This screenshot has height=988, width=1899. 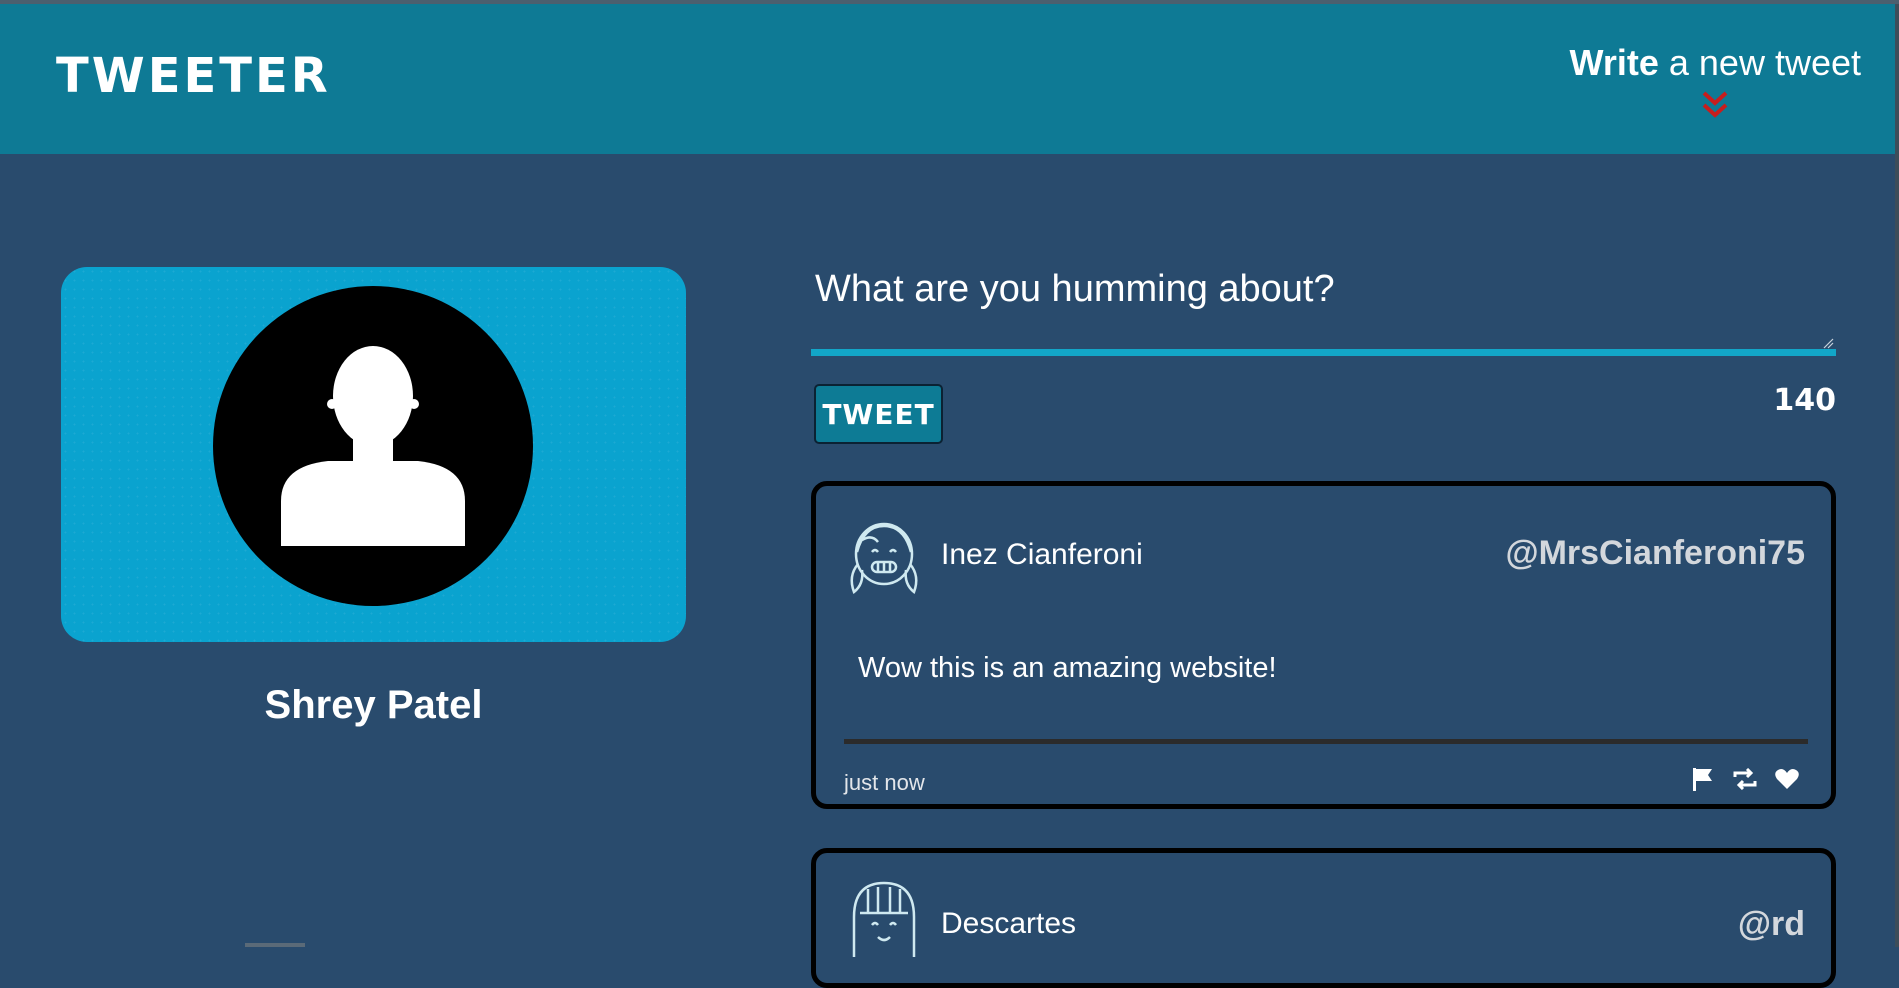 I want to click on tweet-actions, so click(x=1745, y=779).